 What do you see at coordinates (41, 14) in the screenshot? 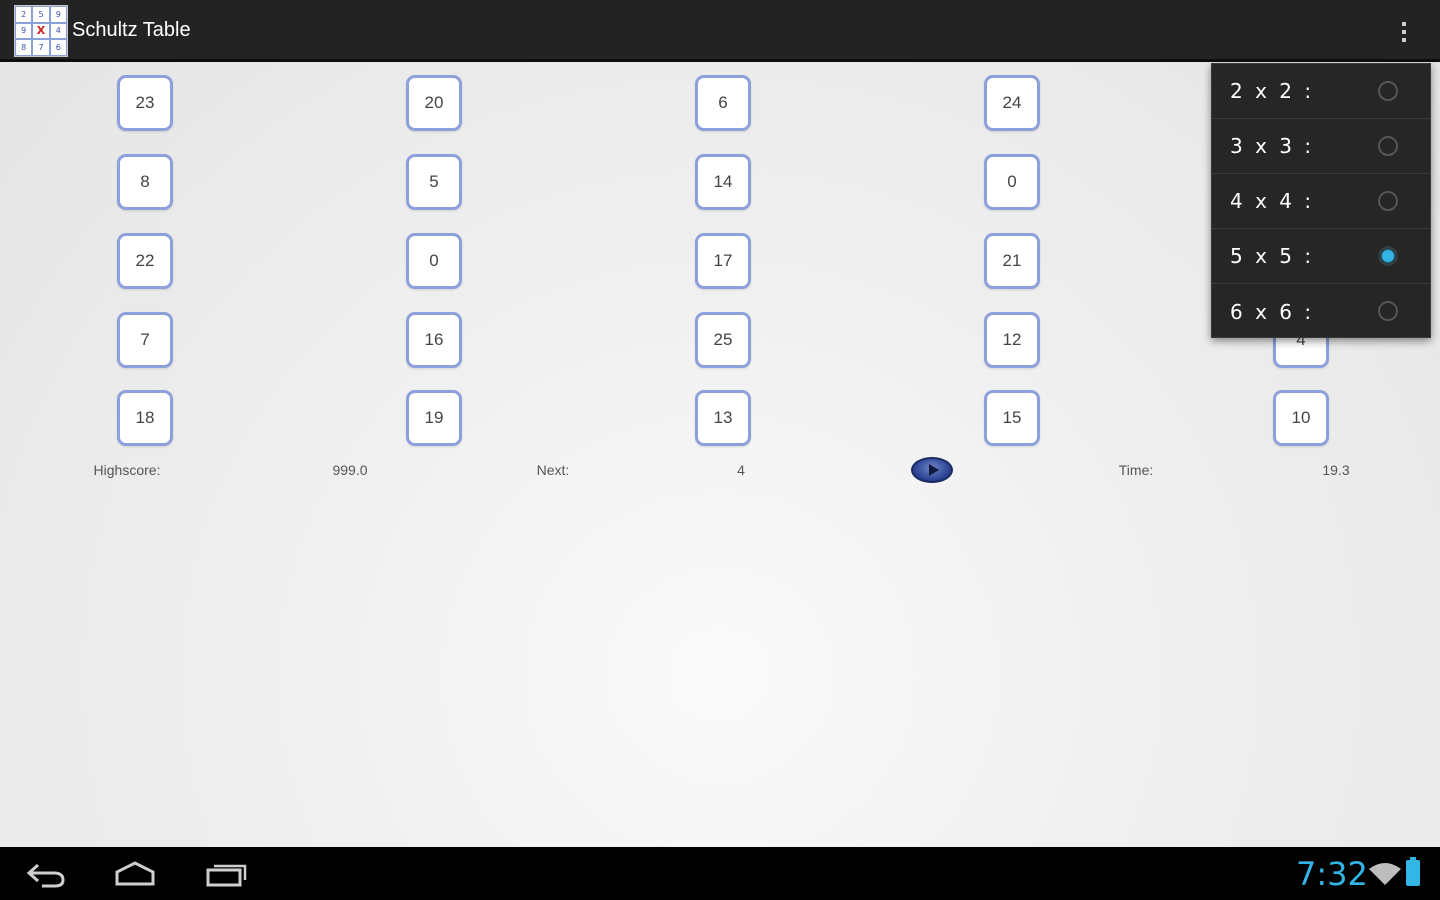
I see `app-icon-digit: 5` at bounding box center [41, 14].